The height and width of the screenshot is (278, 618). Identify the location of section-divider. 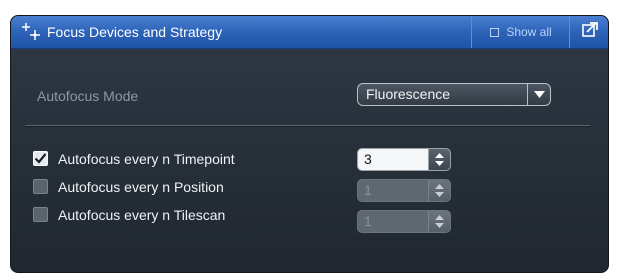
(307, 125).